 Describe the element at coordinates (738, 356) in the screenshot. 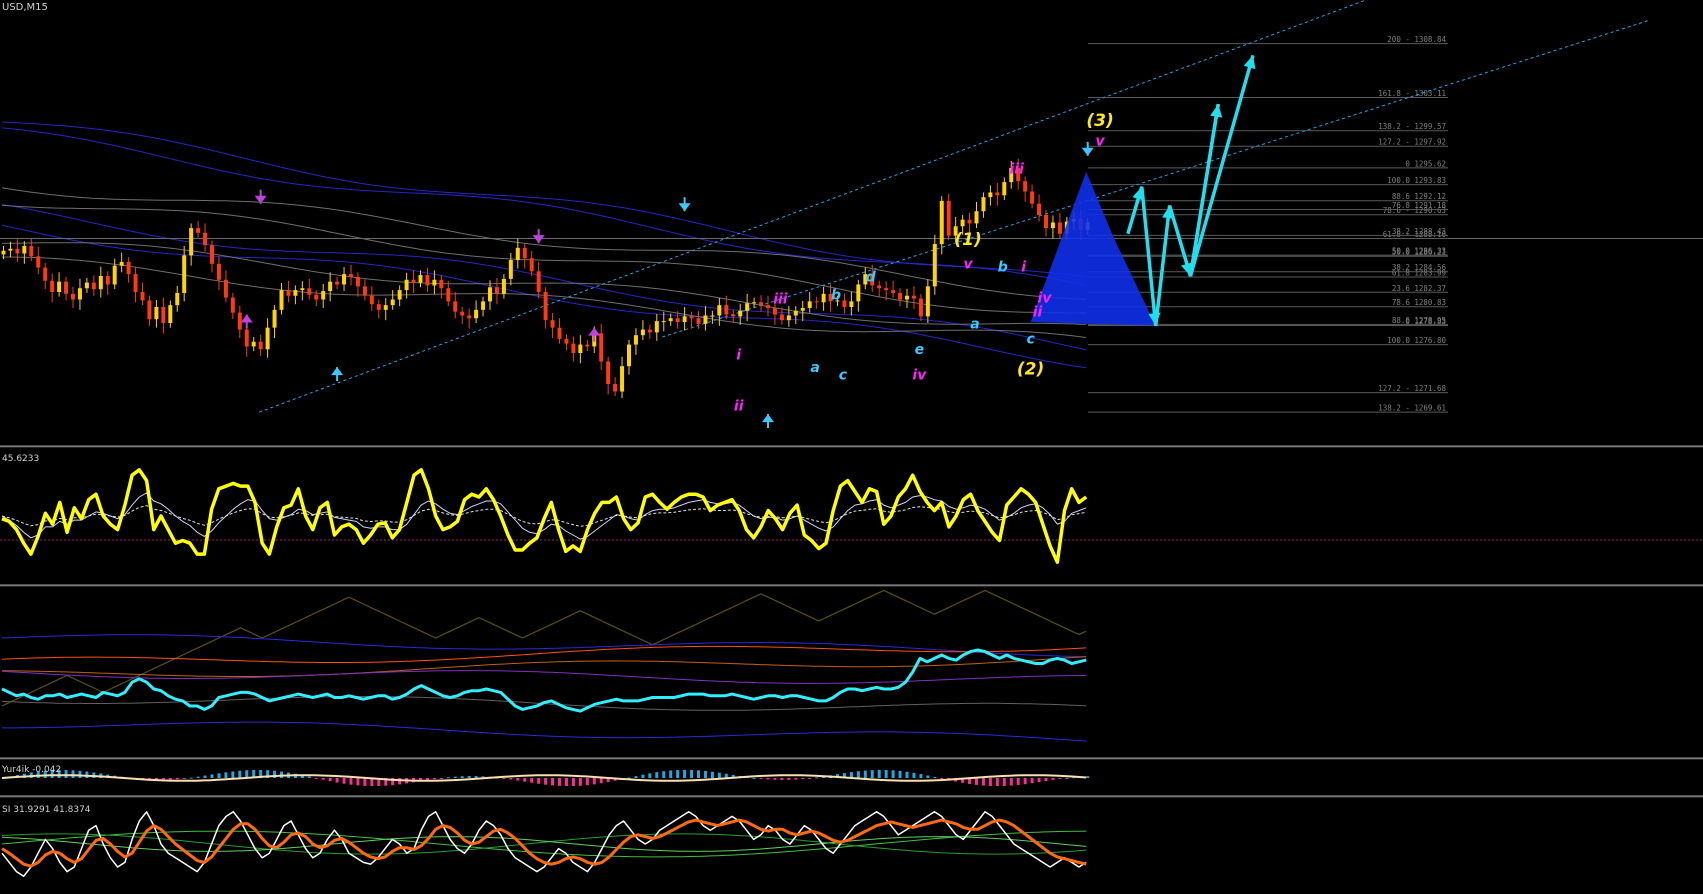

I see `wave-label: i` at that location.